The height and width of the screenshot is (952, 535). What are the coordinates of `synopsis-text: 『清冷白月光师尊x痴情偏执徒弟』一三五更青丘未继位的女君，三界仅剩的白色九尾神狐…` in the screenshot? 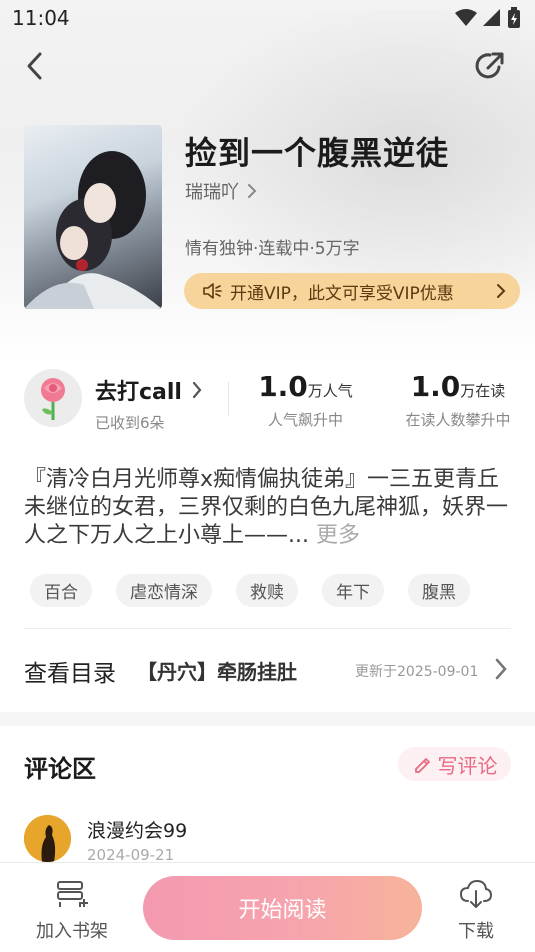 It's located at (266, 507).